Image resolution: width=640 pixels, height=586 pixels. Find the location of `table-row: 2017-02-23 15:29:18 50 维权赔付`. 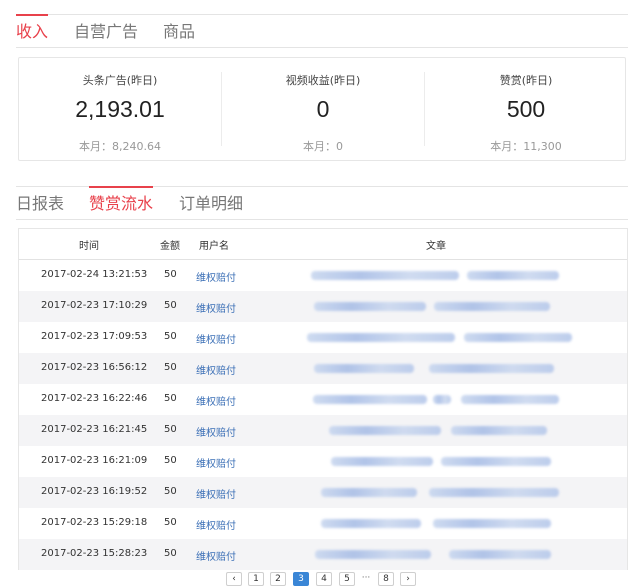

table-row: 2017-02-23 15:29:18 50 维权赔付 is located at coordinates (323, 523).